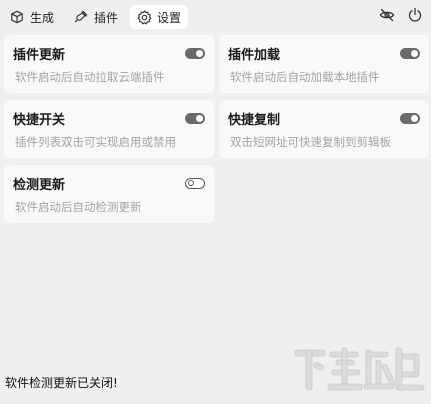 Image resolution: width=431 pixels, height=404 pixels. Describe the element at coordinates (310, 142) in the screenshot. I see `card-description: 双击短网址可快速复制到剪辑板` at that location.